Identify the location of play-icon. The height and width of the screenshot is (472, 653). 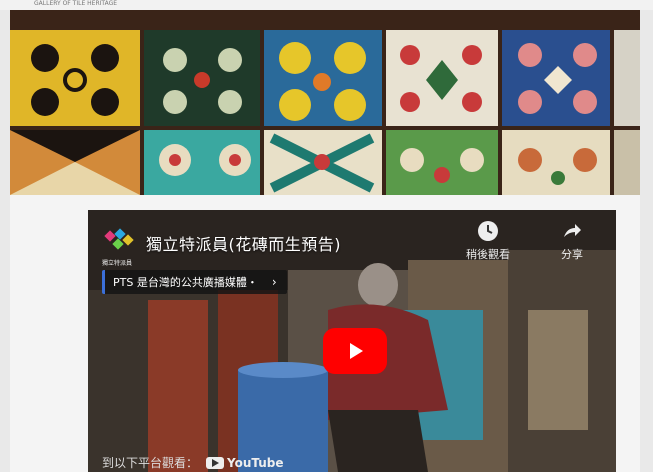
(356, 351).